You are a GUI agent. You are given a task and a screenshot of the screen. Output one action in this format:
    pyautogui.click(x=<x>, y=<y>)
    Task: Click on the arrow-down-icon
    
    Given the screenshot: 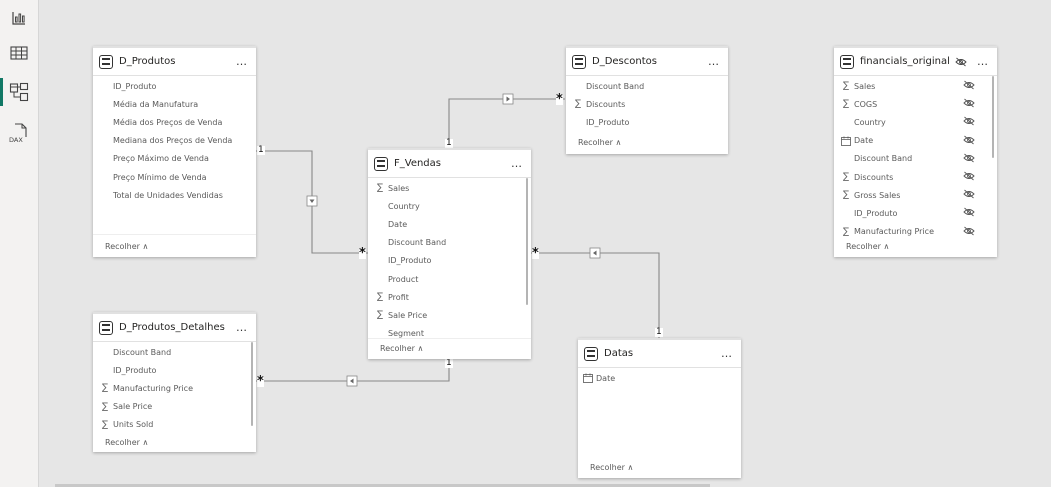 What is the action you would take?
    pyautogui.click(x=312, y=201)
    